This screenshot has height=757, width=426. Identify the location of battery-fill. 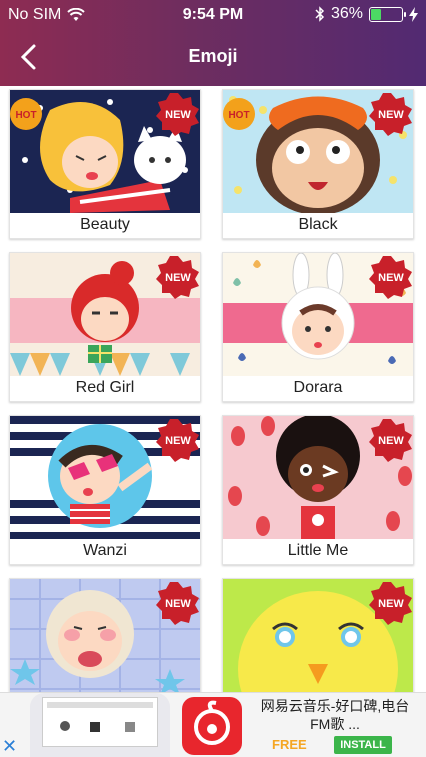
(376, 14).